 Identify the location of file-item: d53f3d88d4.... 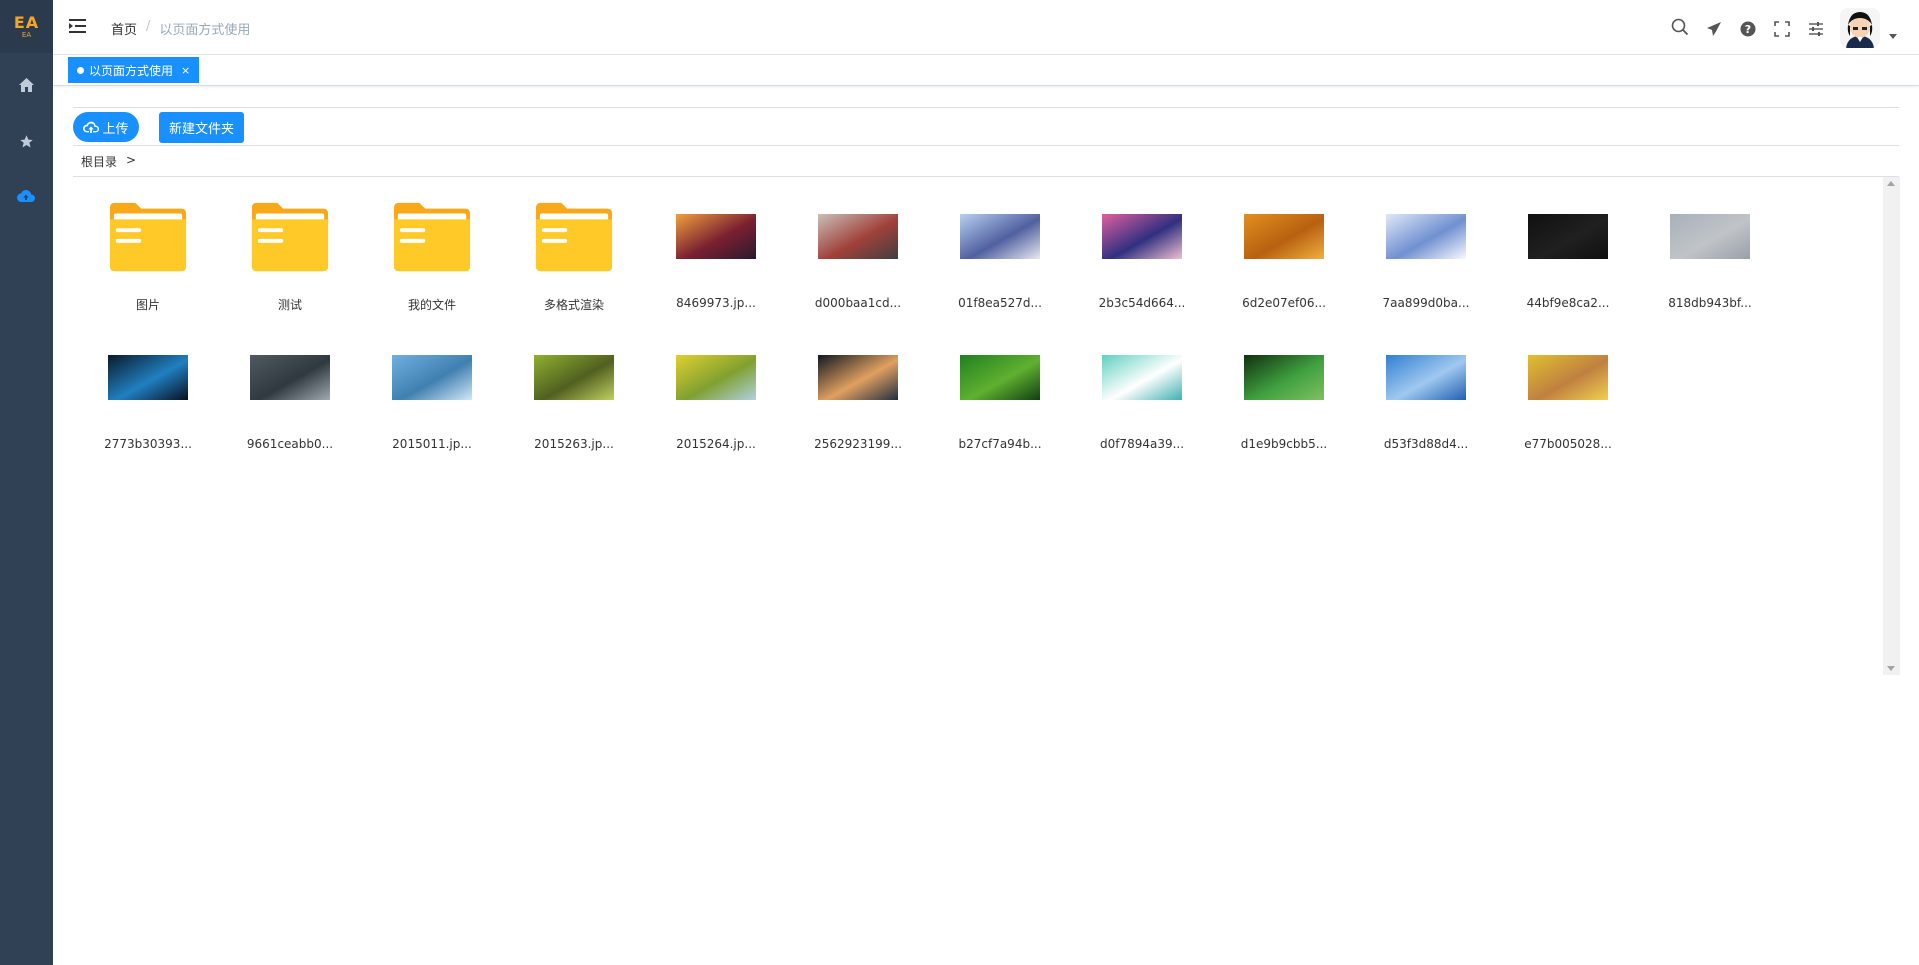
(1422, 388).